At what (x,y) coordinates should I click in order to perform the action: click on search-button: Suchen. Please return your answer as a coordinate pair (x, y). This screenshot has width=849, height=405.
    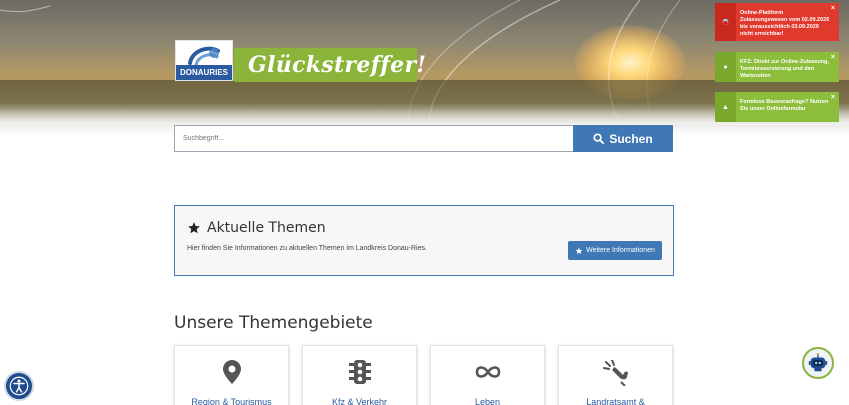
    Looking at the image, I should click on (623, 138).